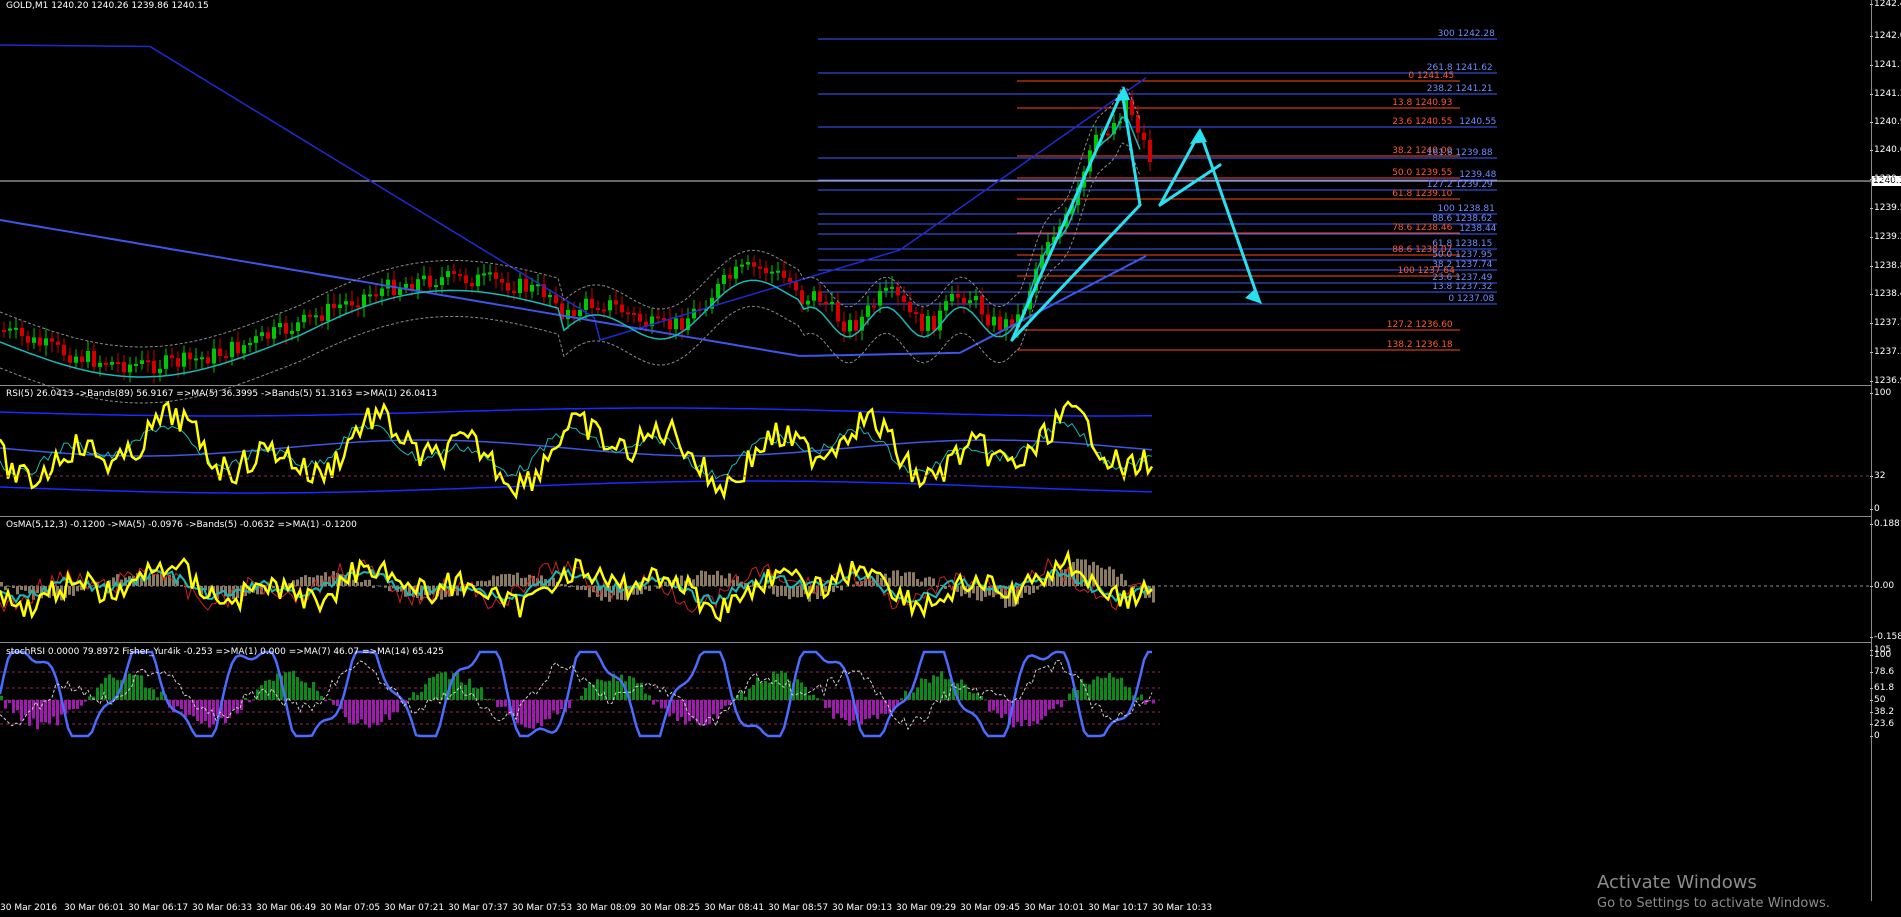 This screenshot has width=1901, height=917. What do you see at coordinates (1182, 908) in the screenshot?
I see `time-axis-label: 30 Mar 10:33` at bounding box center [1182, 908].